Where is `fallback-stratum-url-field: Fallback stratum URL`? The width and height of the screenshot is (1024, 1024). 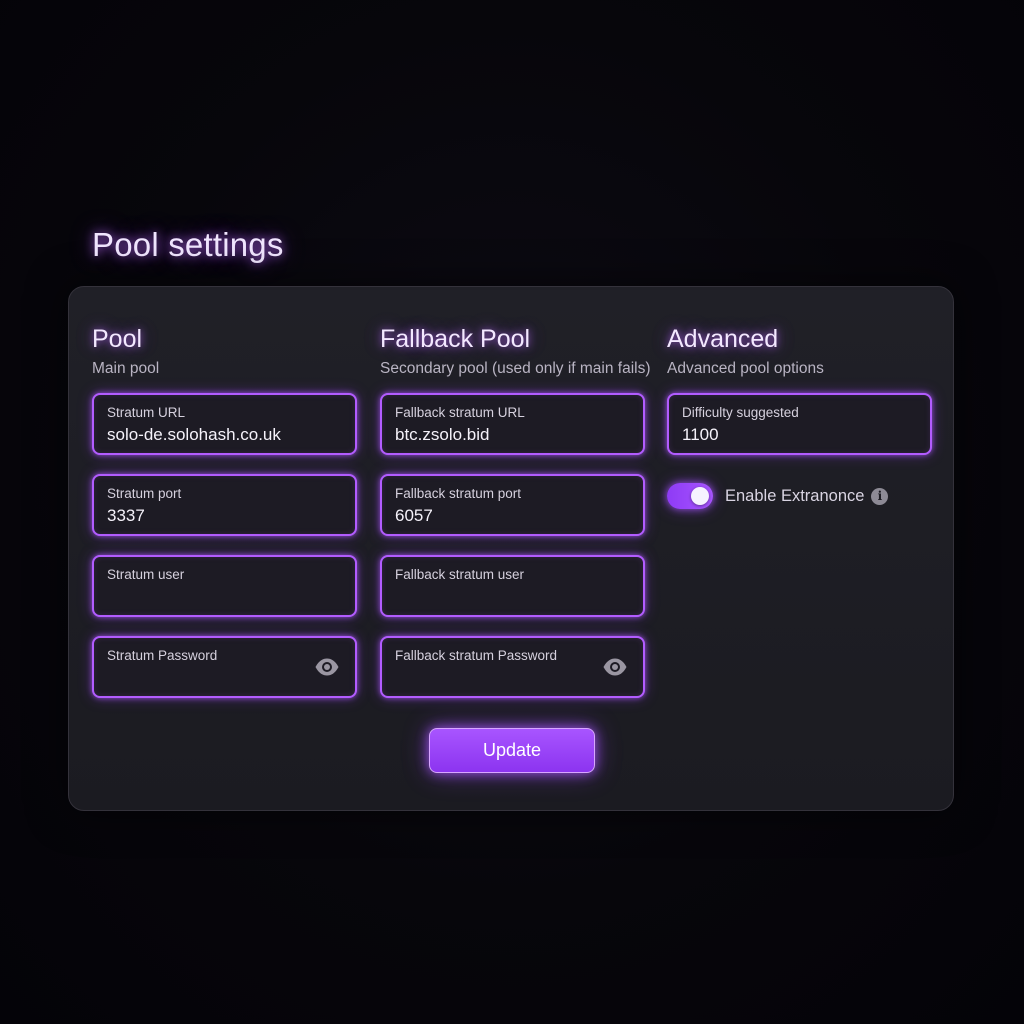 fallback-stratum-url-field: Fallback stratum URL is located at coordinates (512, 424).